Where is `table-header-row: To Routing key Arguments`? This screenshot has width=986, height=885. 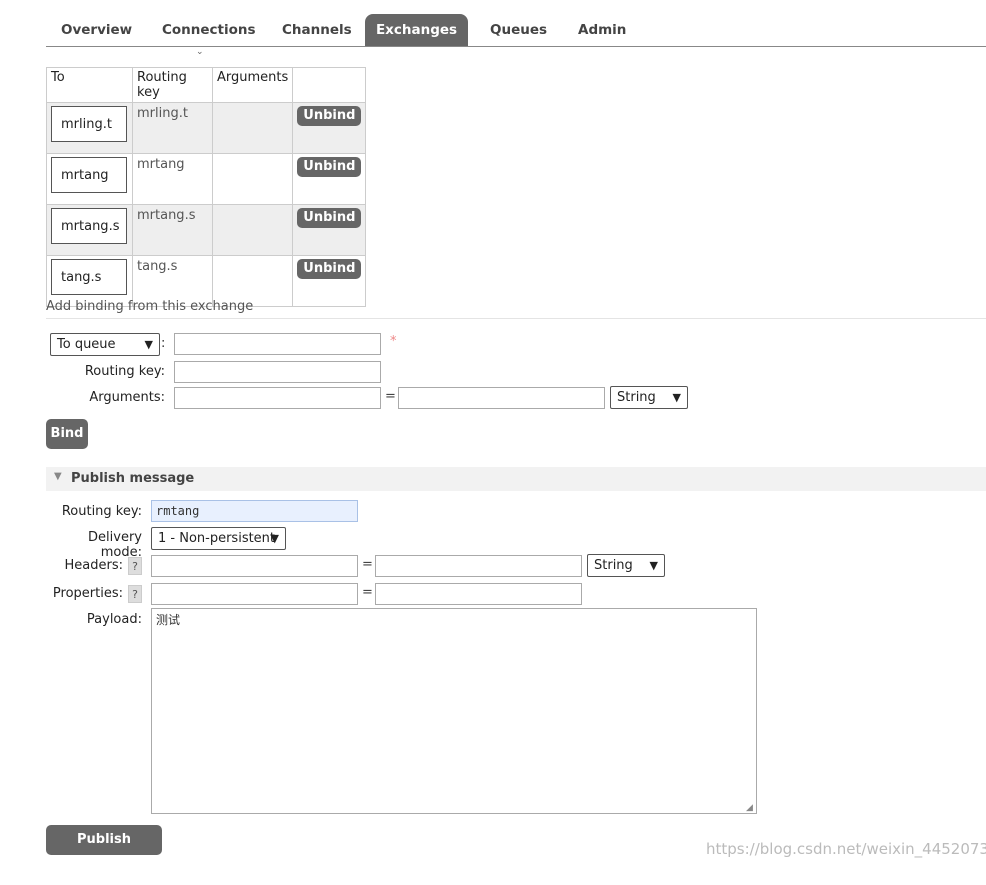 table-header-row: To Routing key Arguments is located at coordinates (206, 85).